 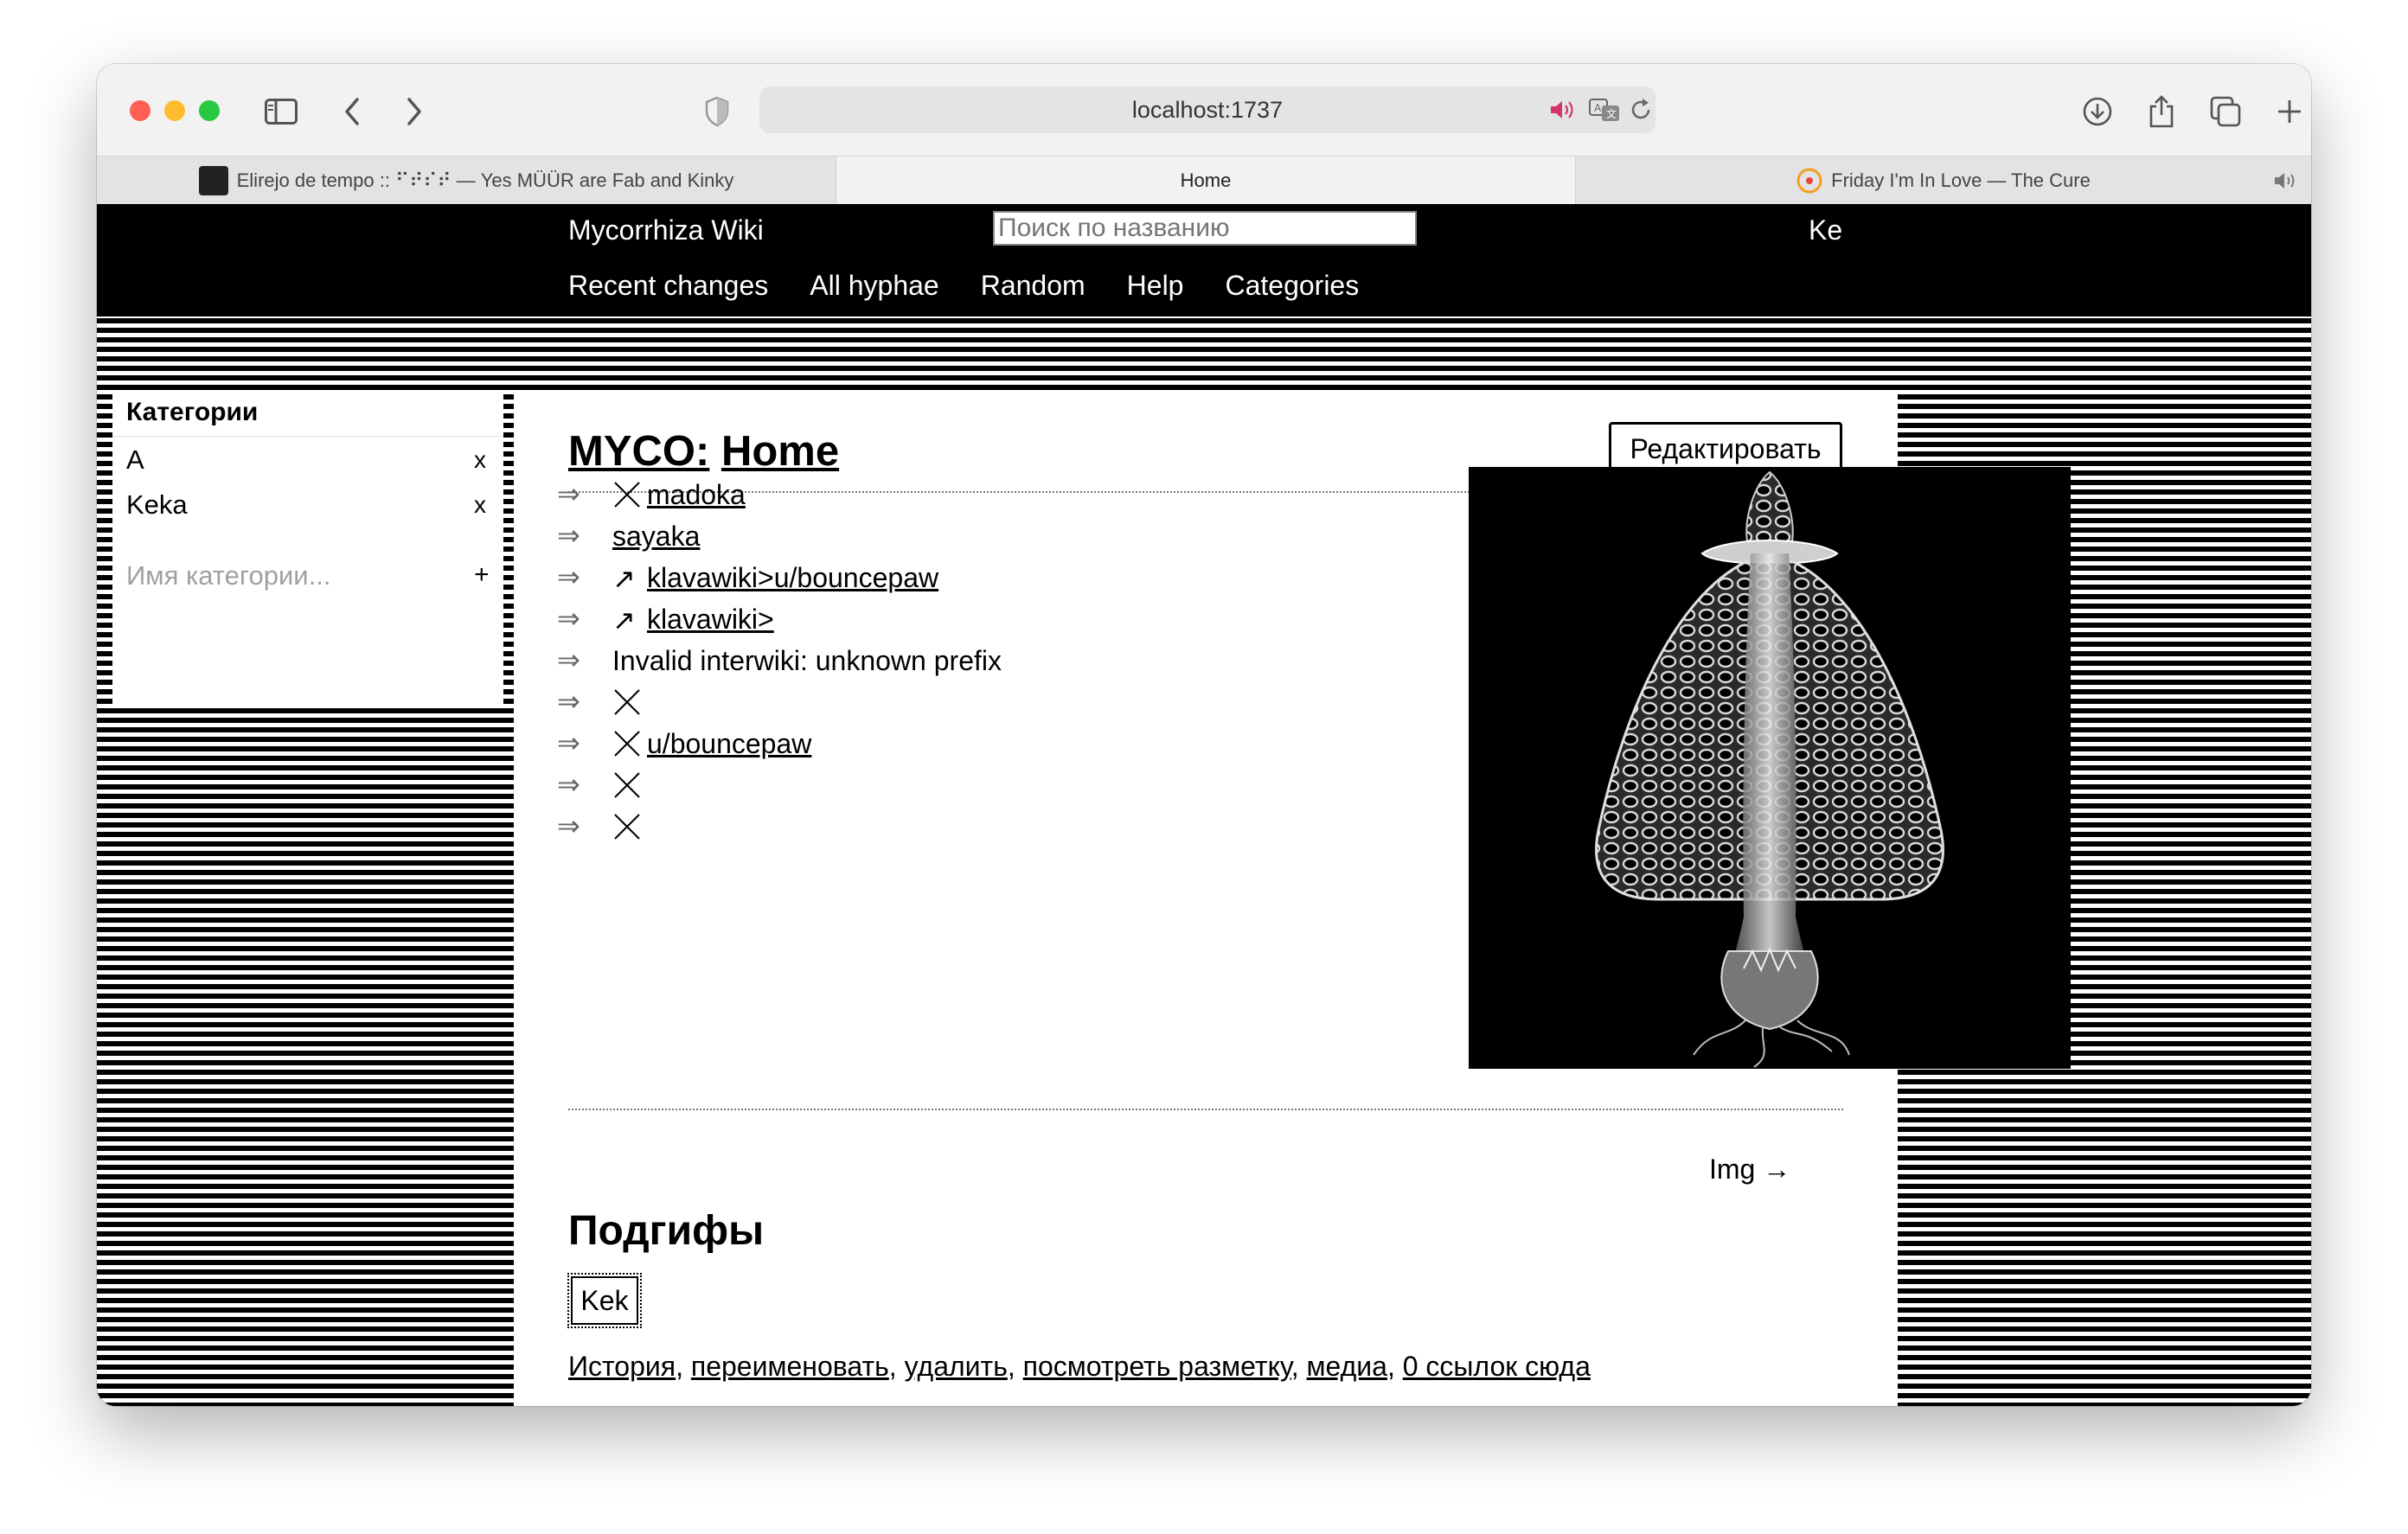 I want to click on add-category-button: +, so click(x=482, y=575).